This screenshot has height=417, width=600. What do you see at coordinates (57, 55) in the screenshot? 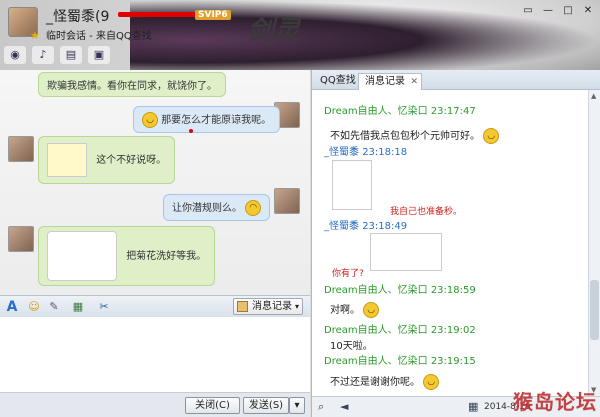
I see `header-toolbar: ◉ ♪ ▤ ▣` at bounding box center [57, 55].